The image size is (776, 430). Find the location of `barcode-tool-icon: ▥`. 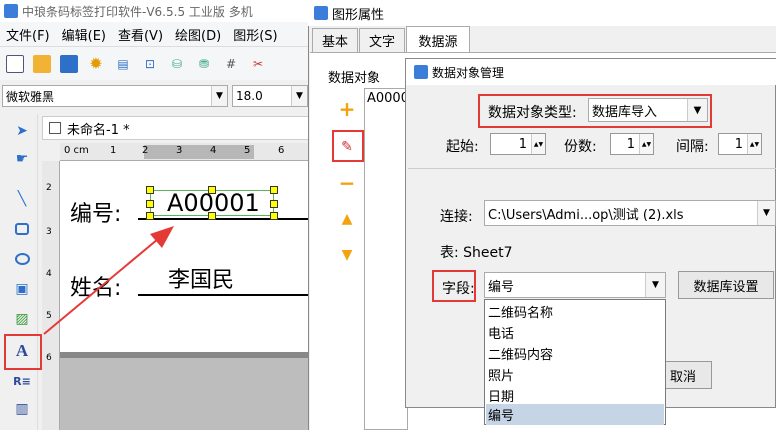

barcode-tool-icon: ▥ is located at coordinates (22, 409).